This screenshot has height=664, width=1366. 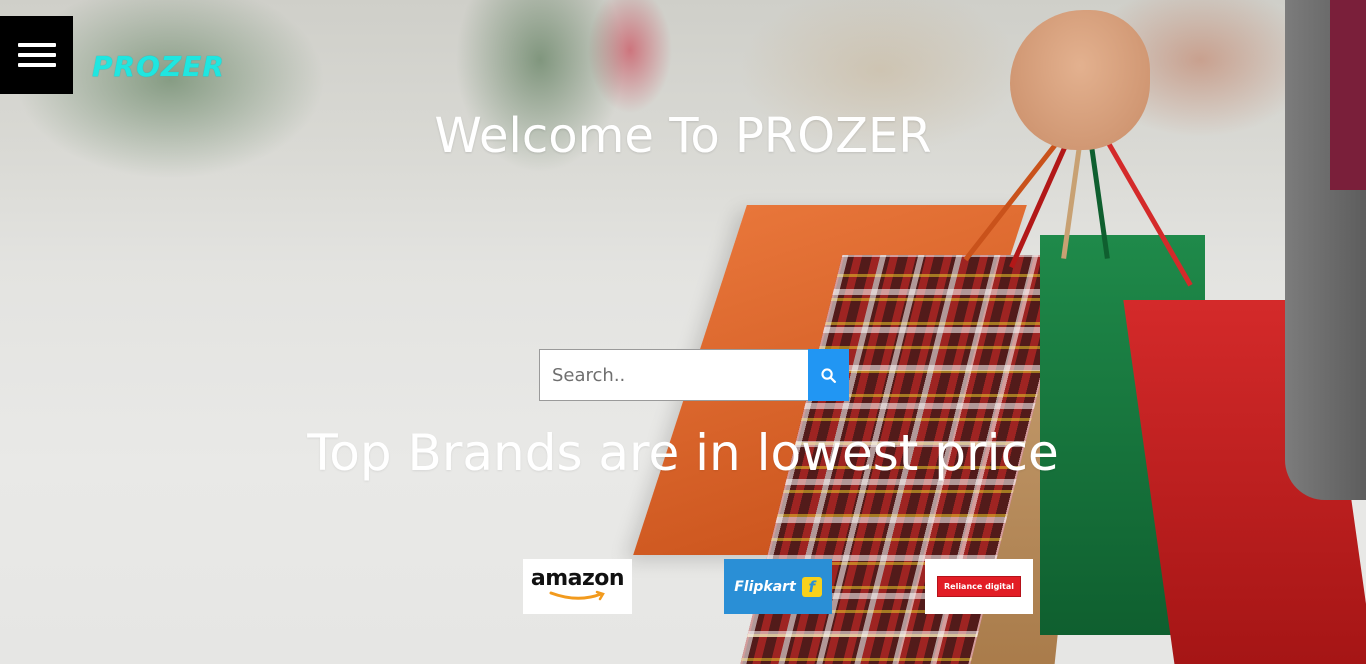 I want to click on page-title: Welcome To PROZER, so click(x=683, y=136).